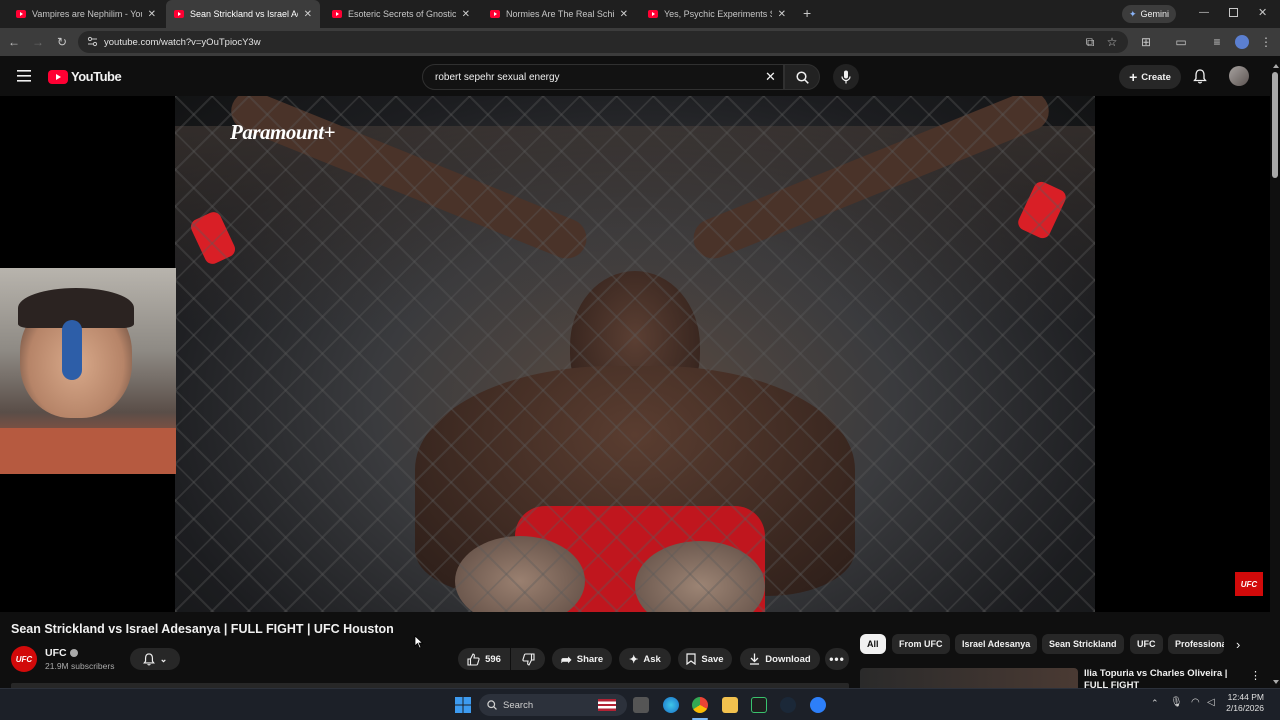 Image resolution: width=1280 pixels, height=720 pixels. I want to click on chip-israel-adesanya: Israel Adesanya, so click(996, 644).